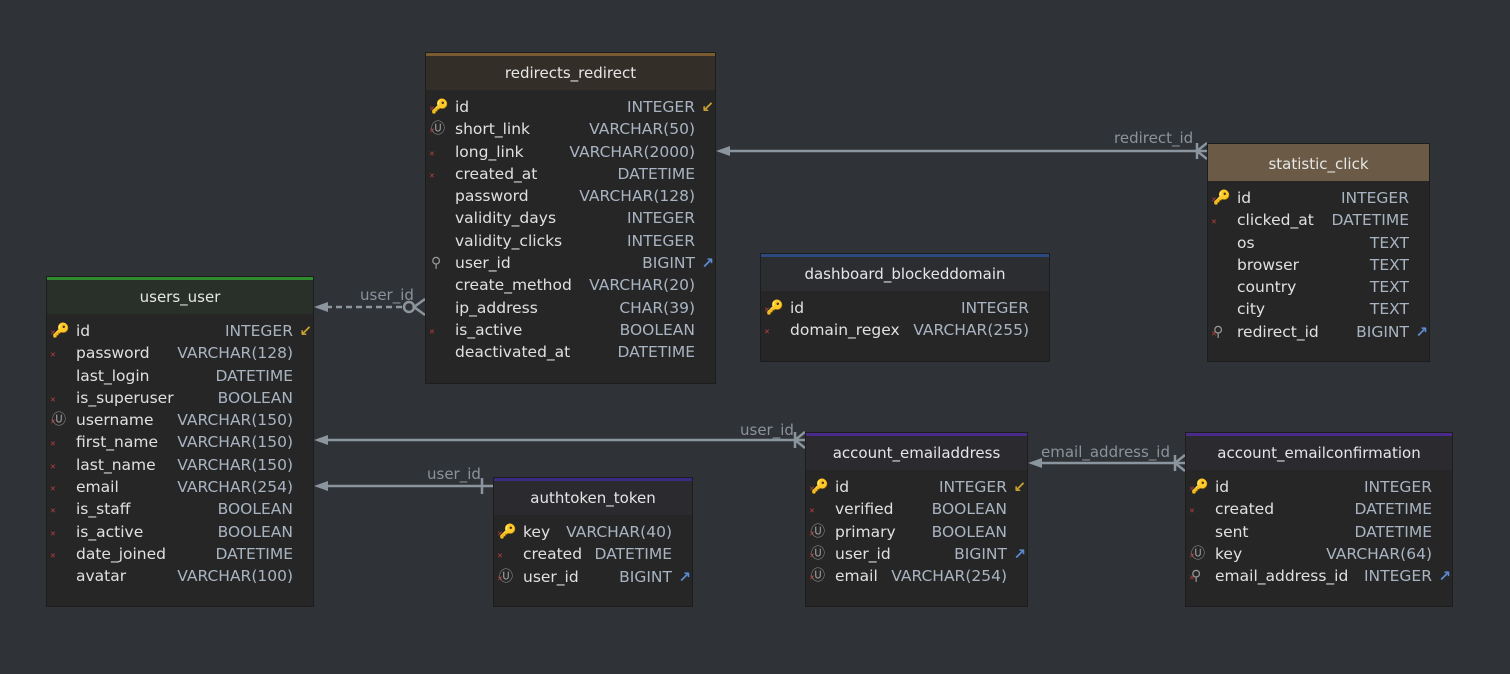  What do you see at coordinates (492, 129) in the screenshot?
I see `column-name: short_link` at bounding box center [492, 129].